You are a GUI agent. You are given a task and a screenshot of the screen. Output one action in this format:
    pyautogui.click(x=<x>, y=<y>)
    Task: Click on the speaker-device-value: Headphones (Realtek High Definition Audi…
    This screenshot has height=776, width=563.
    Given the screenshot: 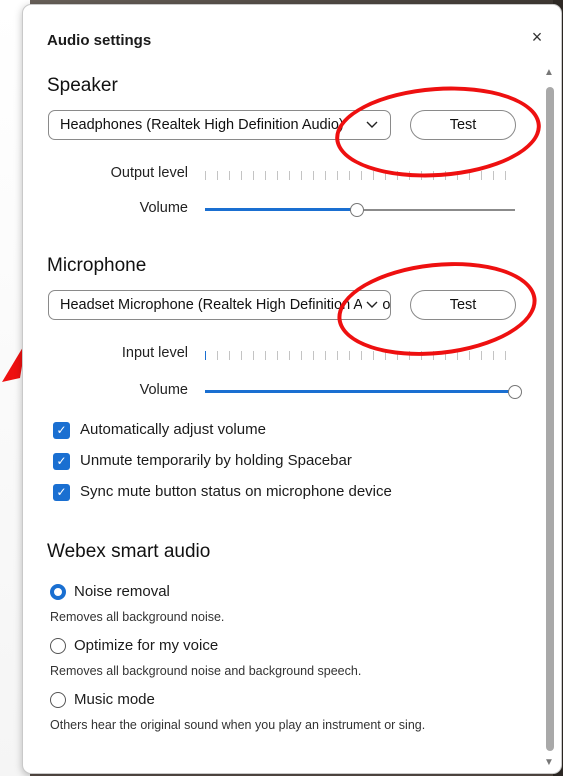 What is the action you would take?
    pyautogui.click(x=202, y=125)
    